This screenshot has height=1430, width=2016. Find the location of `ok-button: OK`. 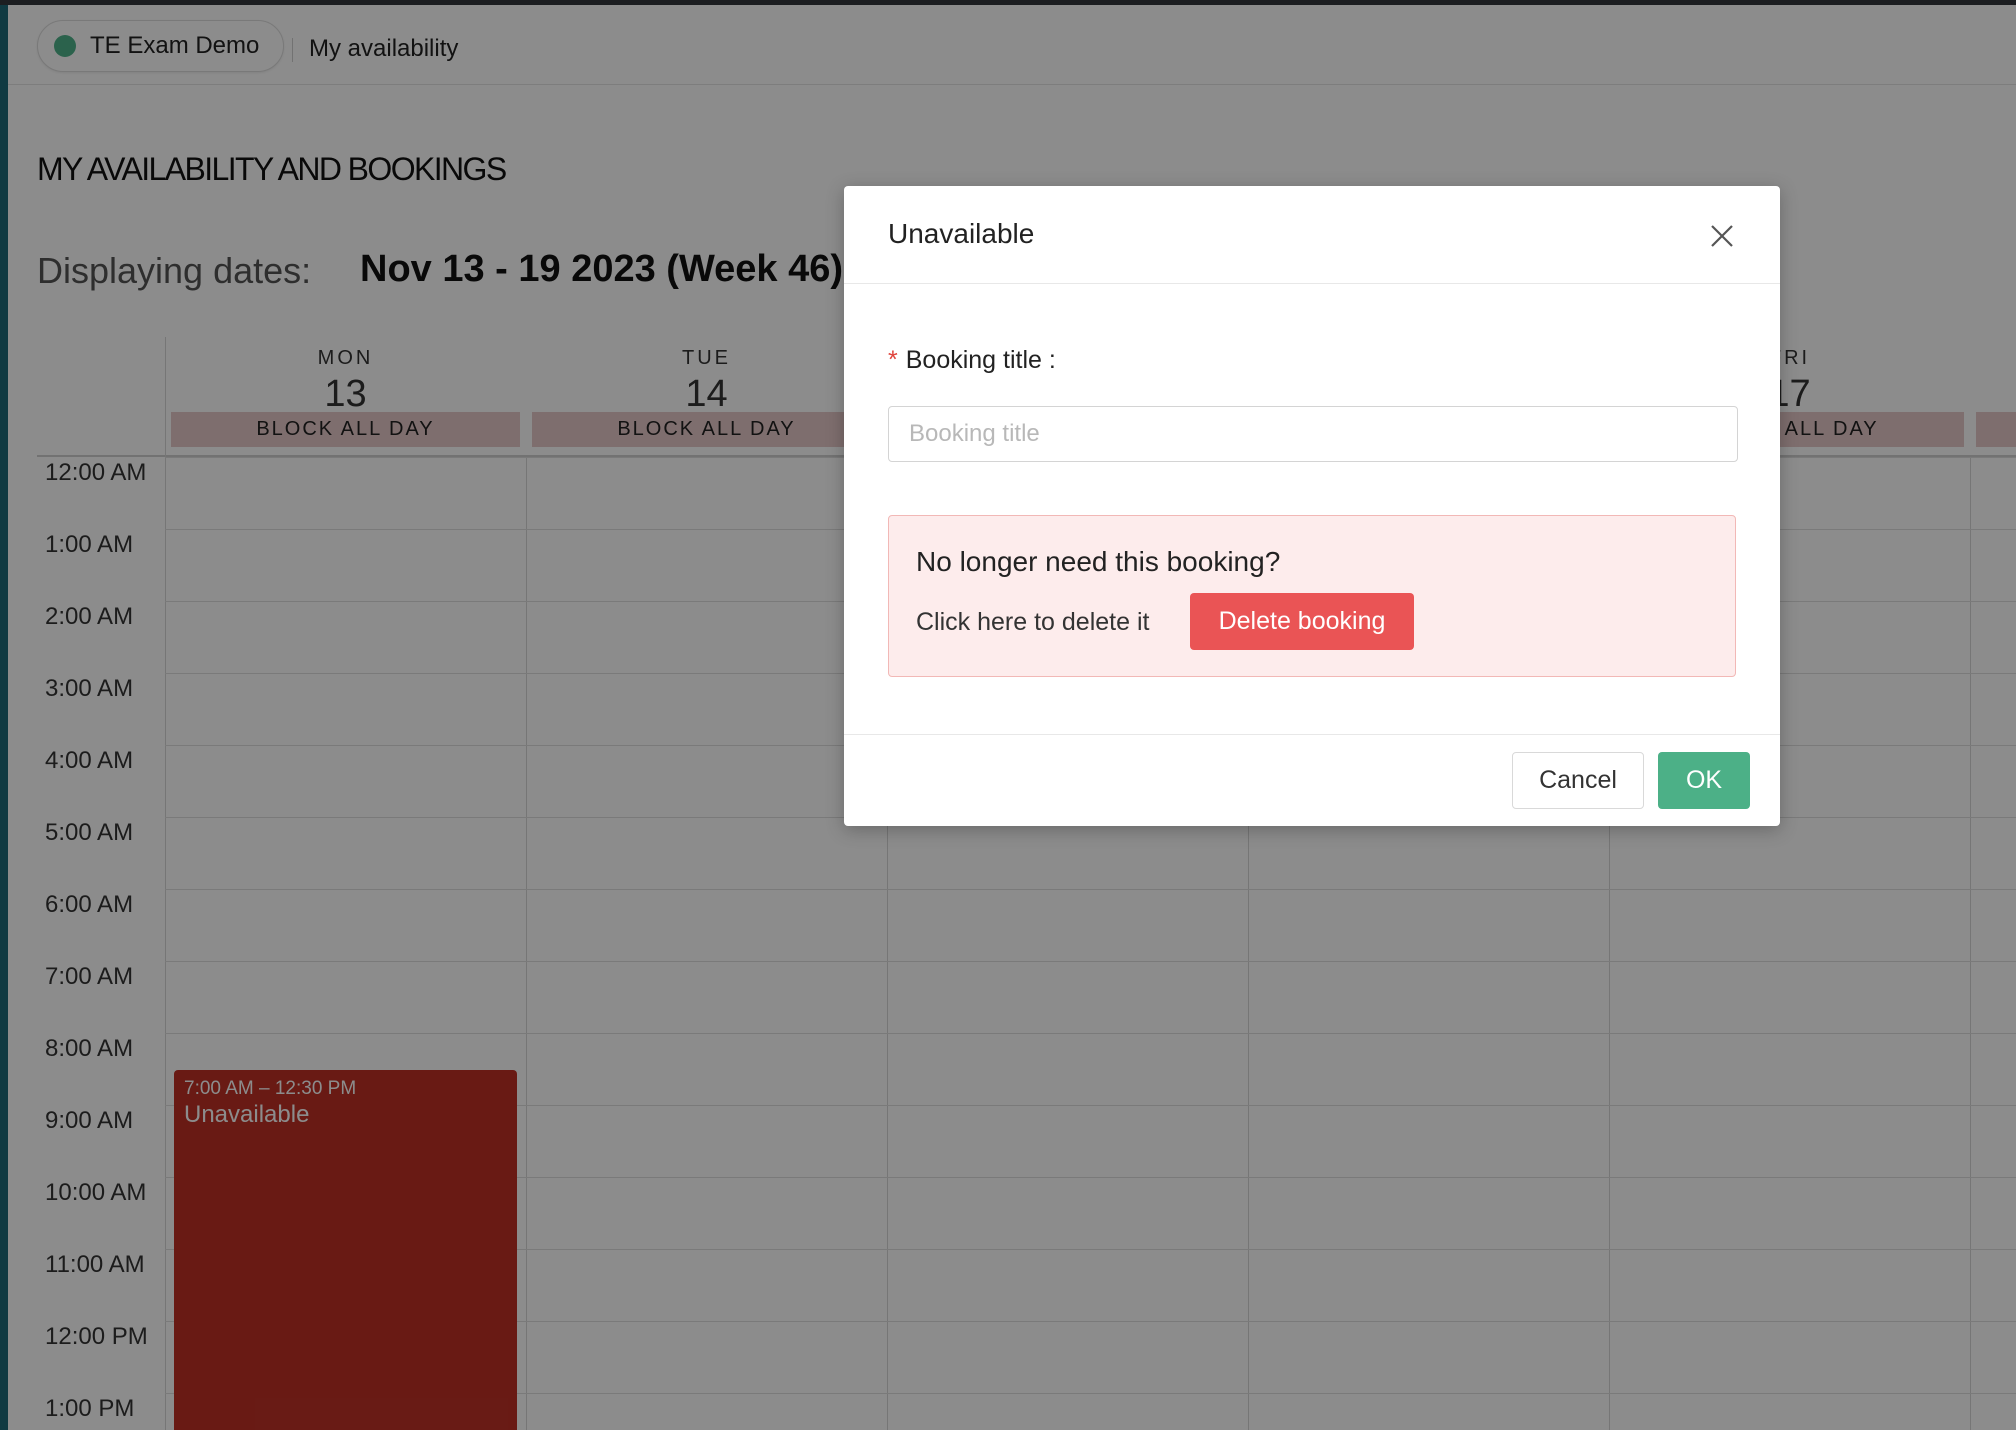

ok-button: OK is located at coordinates (1704, 780).